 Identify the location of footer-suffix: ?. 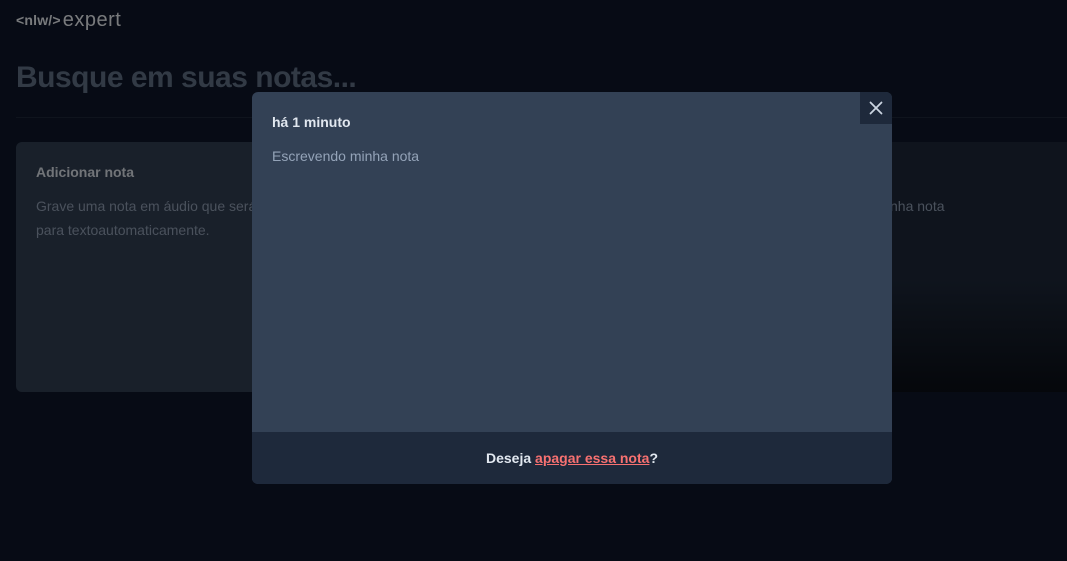
(653, 458).